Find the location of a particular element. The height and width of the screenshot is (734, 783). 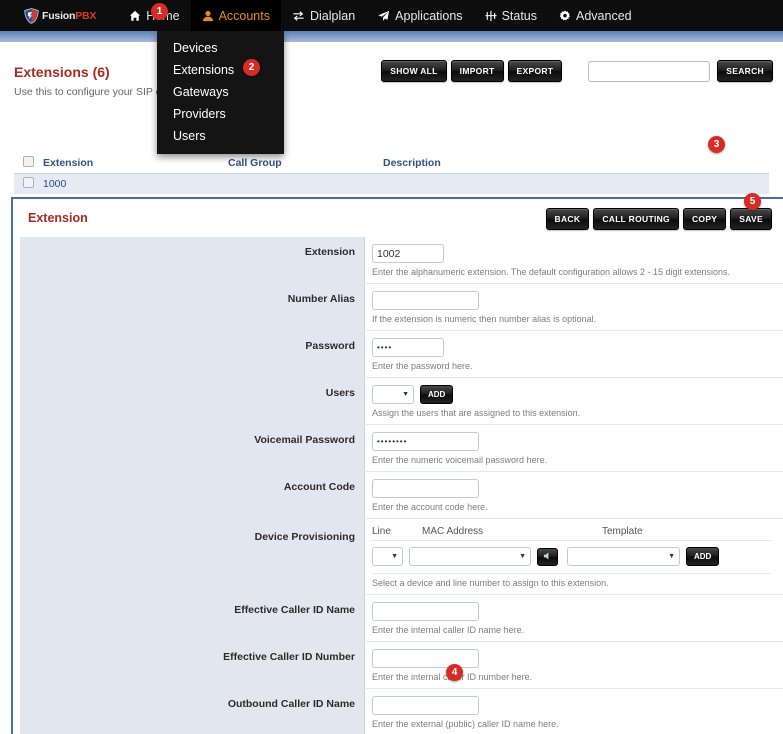

home-icon is located at coordinates (135, 16).